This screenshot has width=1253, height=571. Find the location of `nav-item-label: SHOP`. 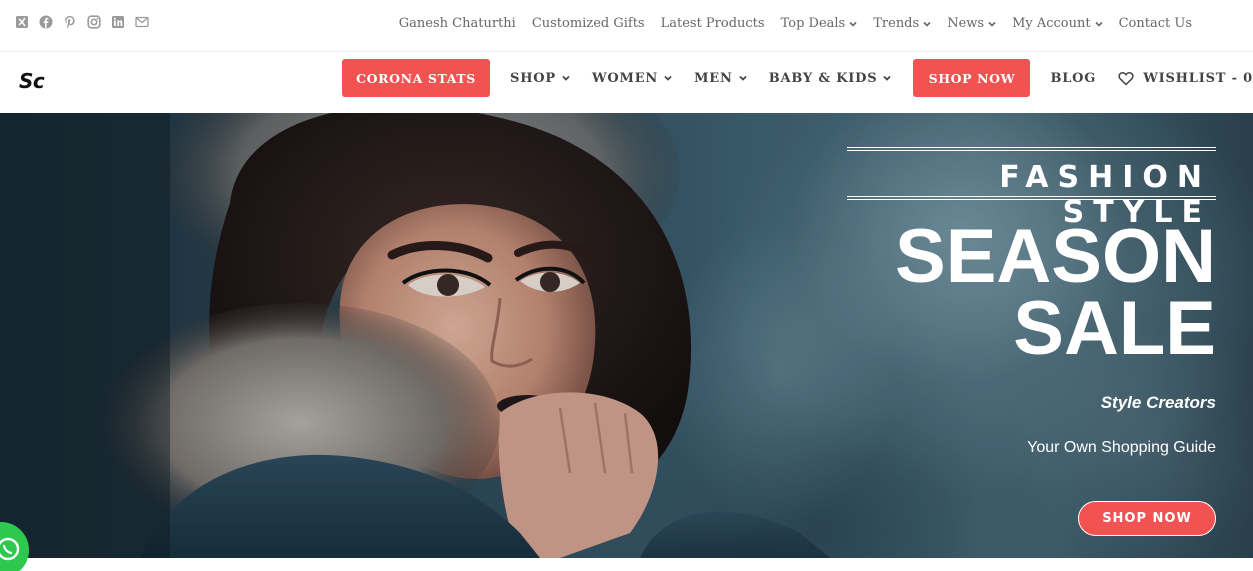

nav-item-label: SHOP is located at coordinates (533, 78).